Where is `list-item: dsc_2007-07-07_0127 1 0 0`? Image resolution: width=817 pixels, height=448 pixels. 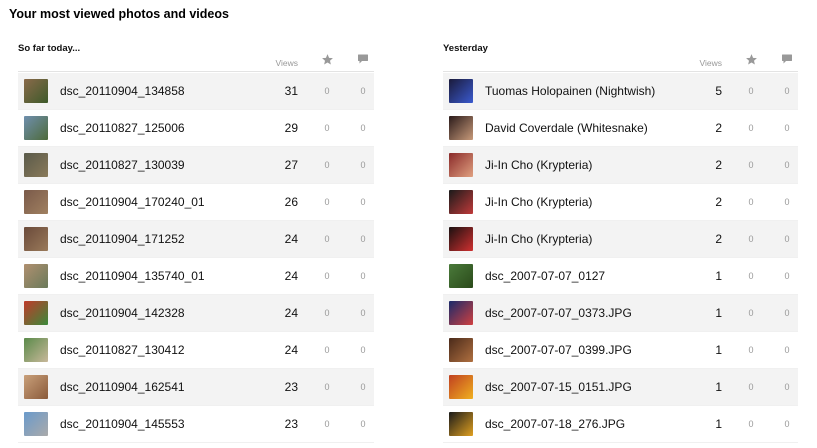
list-item: dsc_2007-07-07_0127 1 0 0 is located at coordinates (620, 276).